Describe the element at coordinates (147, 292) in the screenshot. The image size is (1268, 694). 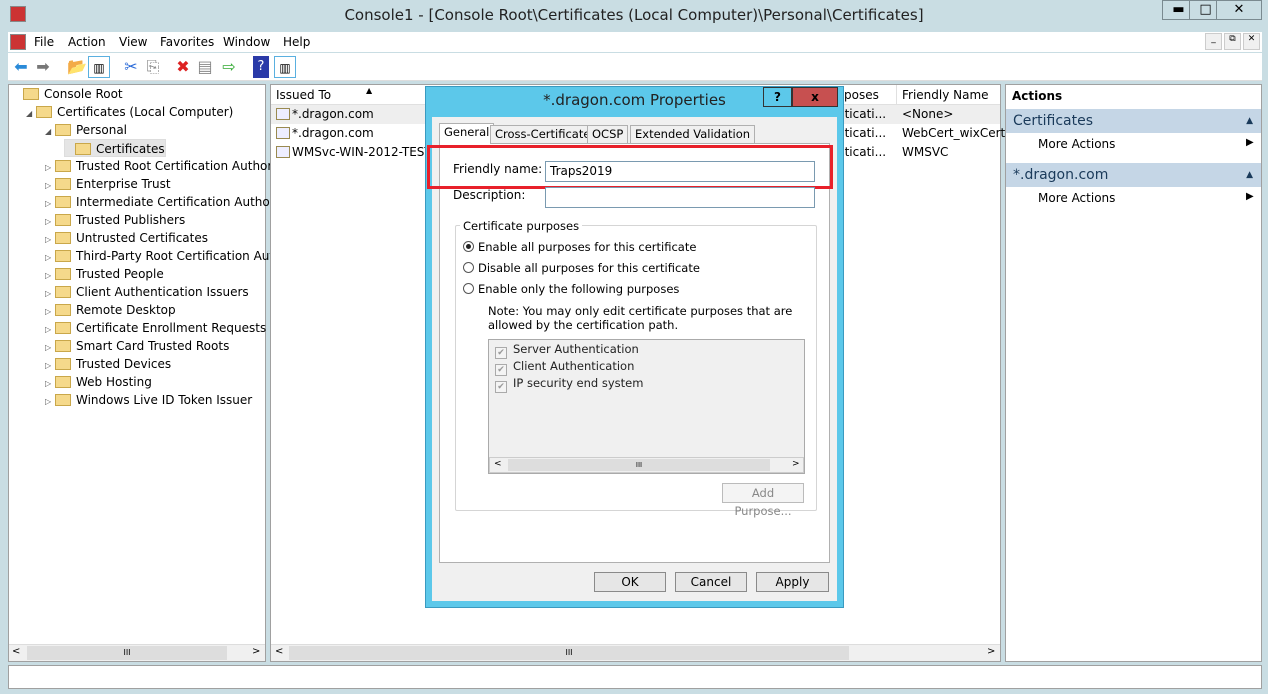
I see `tree-item: ▷ Client Authentication Issuers` at that location.